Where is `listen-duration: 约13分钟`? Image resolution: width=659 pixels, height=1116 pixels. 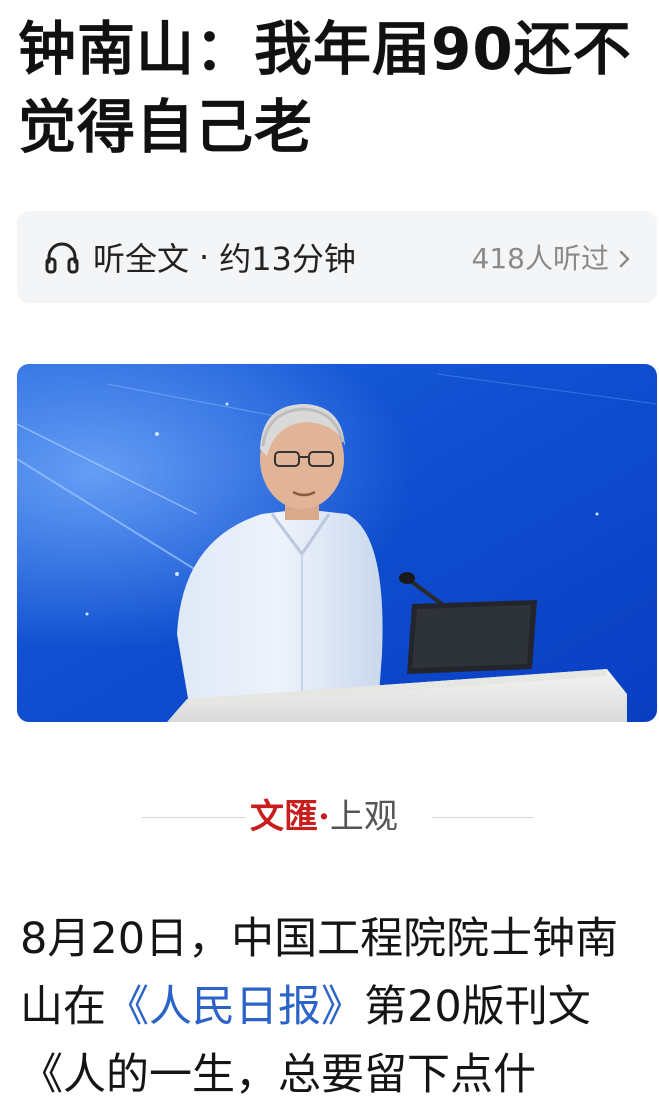
listen-duration: 约13分钟 is located at coordinates (287, 259).